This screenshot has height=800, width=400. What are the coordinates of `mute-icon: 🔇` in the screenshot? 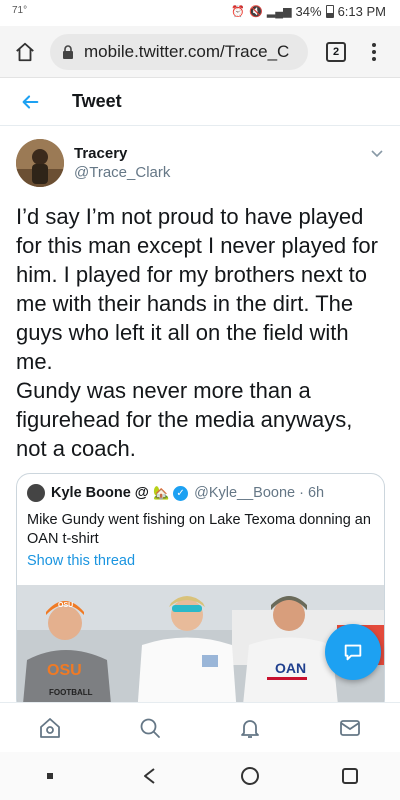 It's located at (256, 12).